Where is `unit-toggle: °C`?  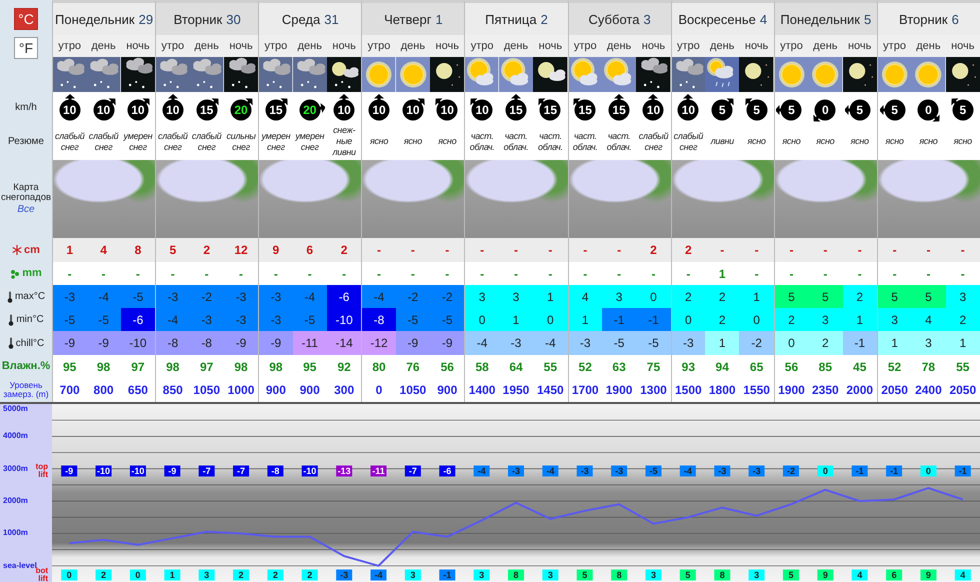
unit-toggle: °C is located at coordinates (26, 19).